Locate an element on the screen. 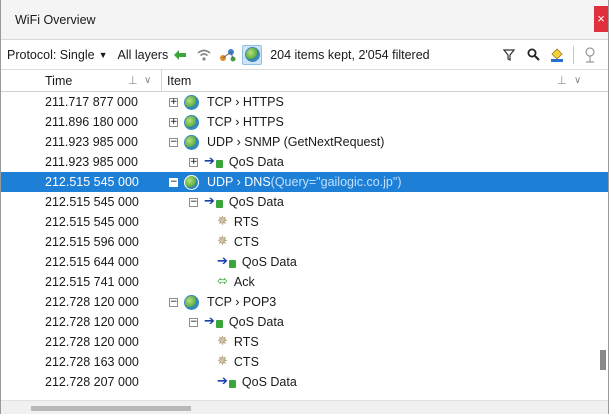 This screenshot has height=414, width=609. protocol-dropdown: Protocol: Single ▼ is located at coordinates (57, 54).